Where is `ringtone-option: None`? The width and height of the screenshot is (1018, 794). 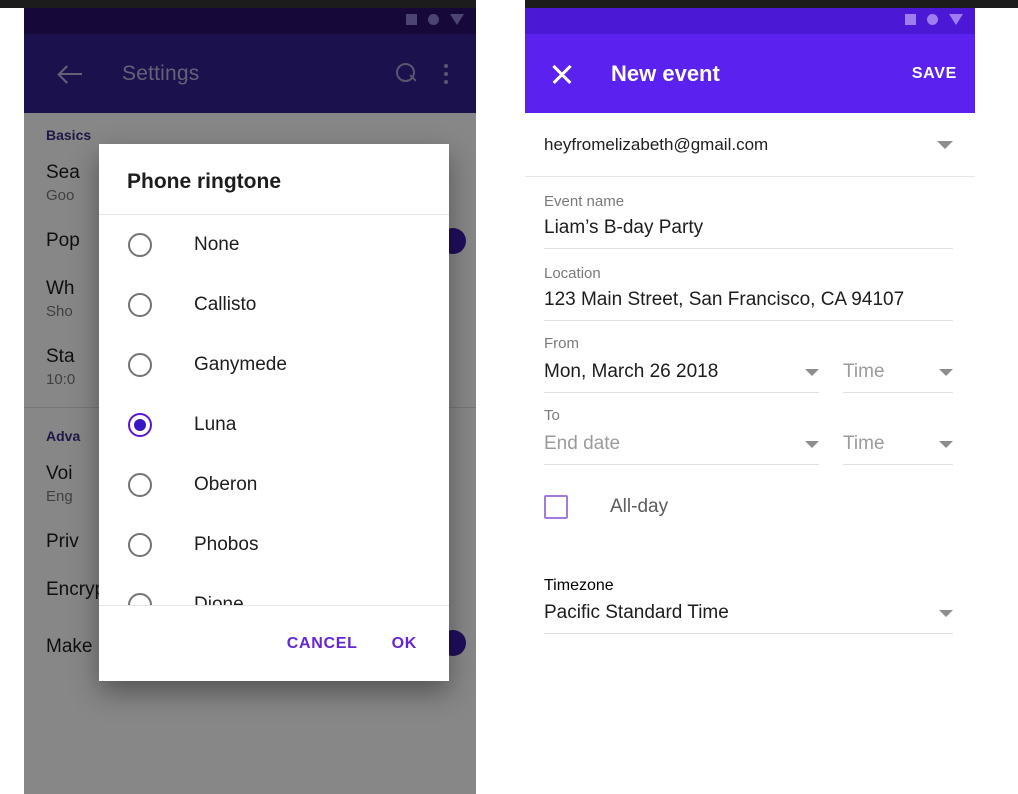
ringtone-option: None is located at coordinates (274, 245).